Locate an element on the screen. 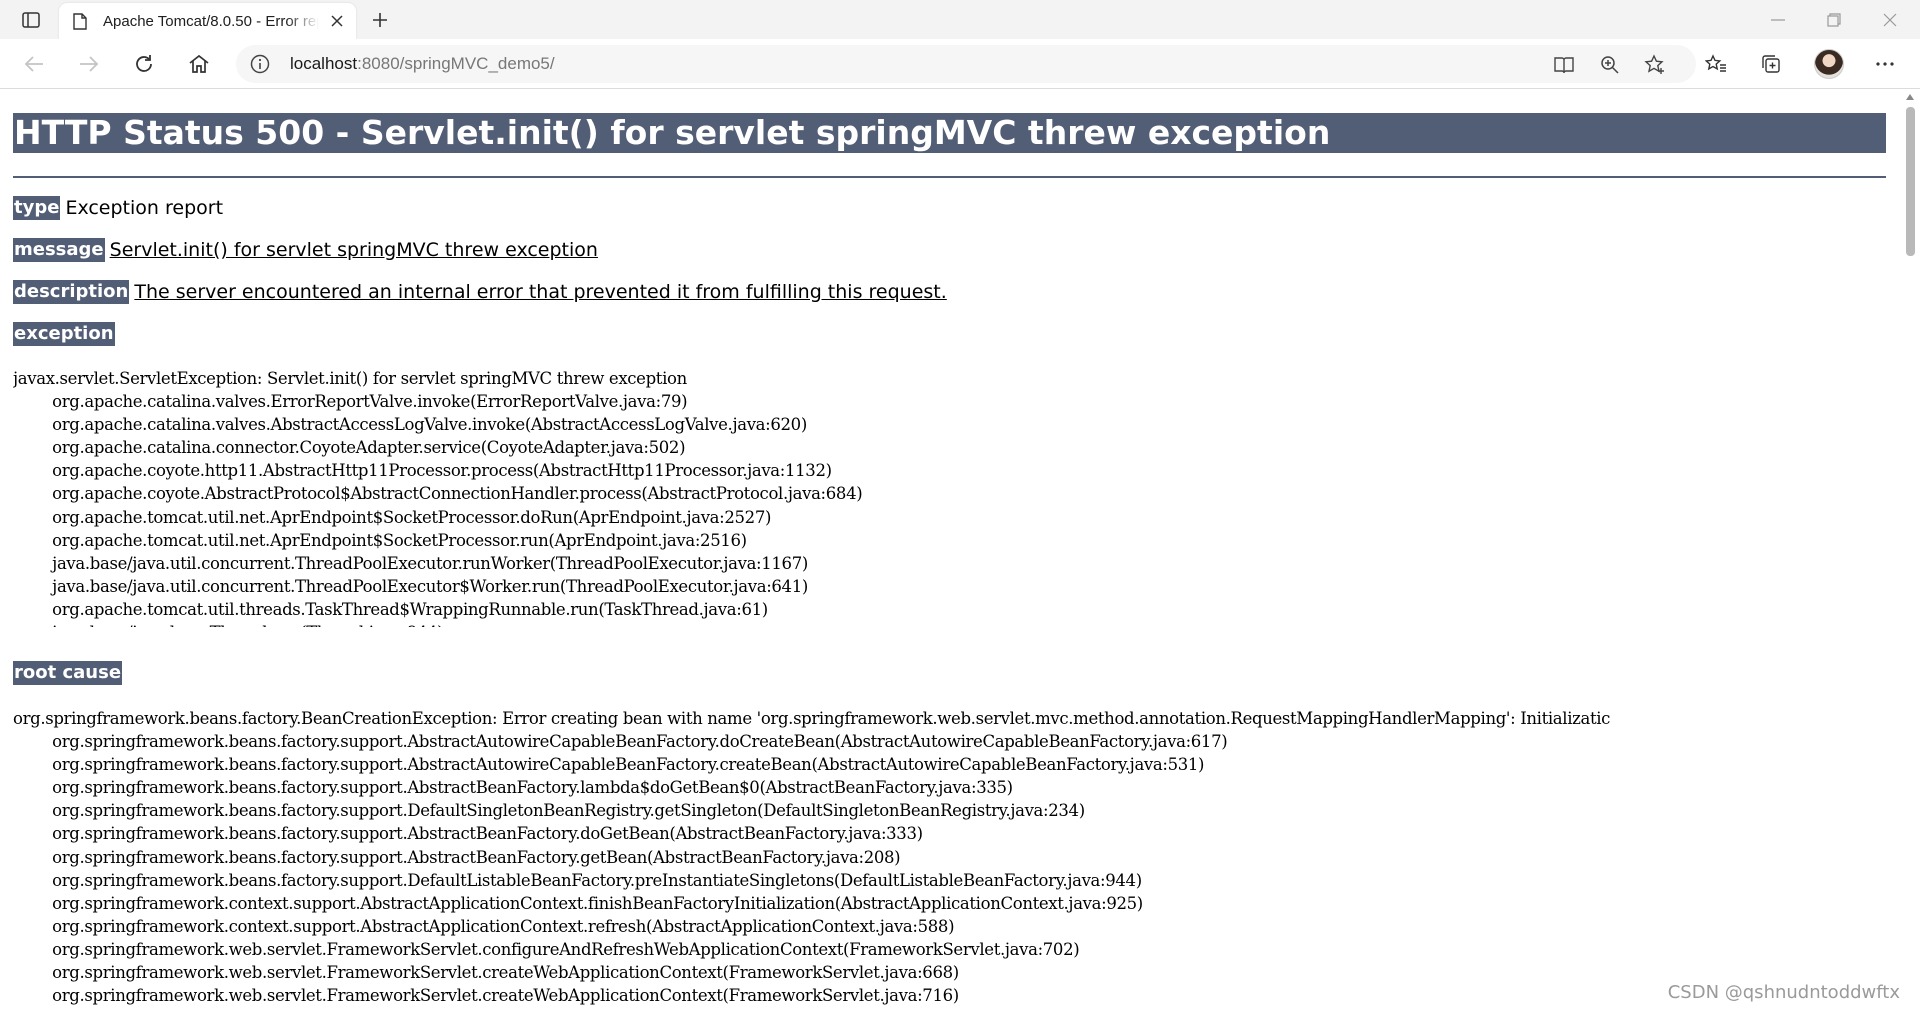  active-tab: Apache Tomcat/8.0.50 - Error report is located at coordinates (207, 21).